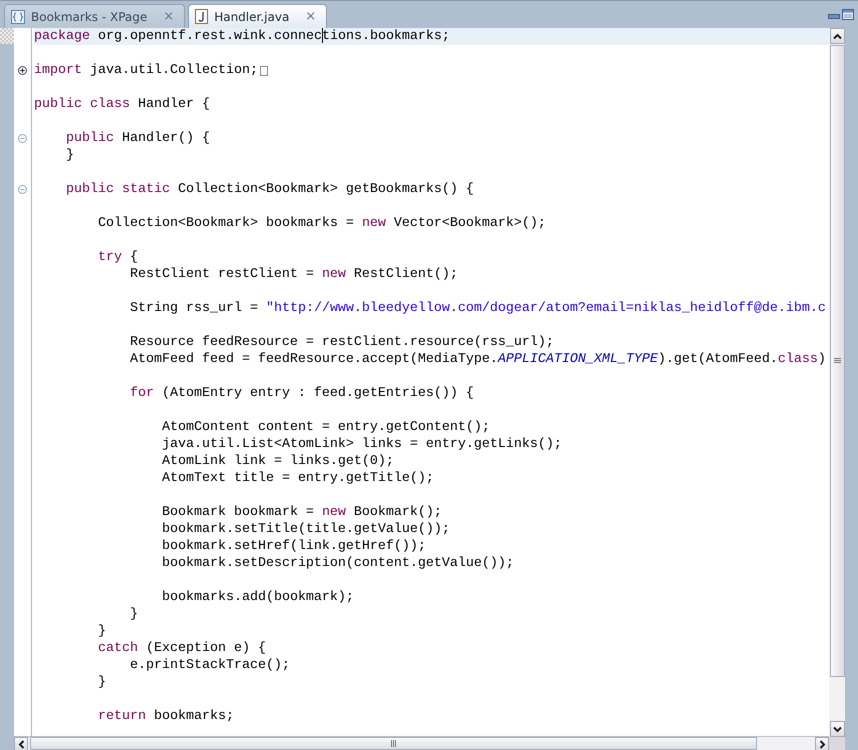  Describe the element at coordinates (258, 597) in the screenshot. I see `code-line: bookmarks.add(bookmark);` at that location.